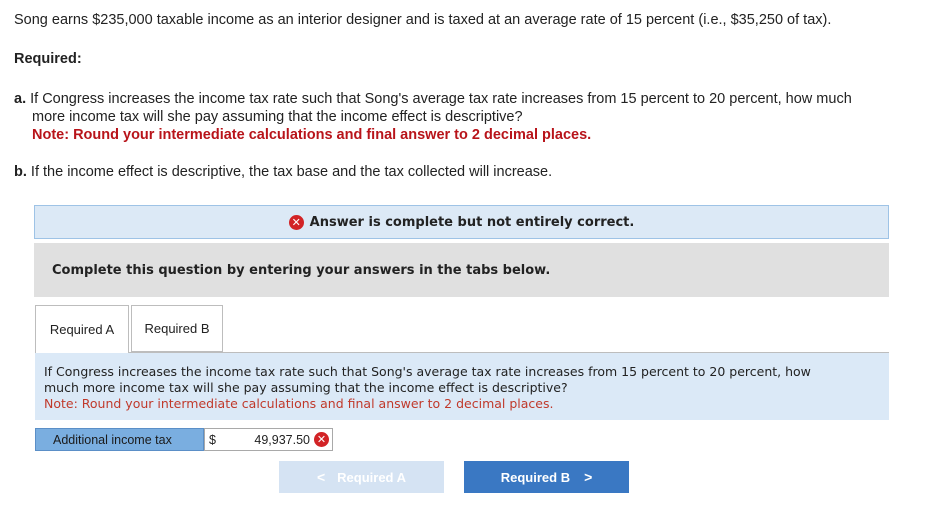 This screenshot has height=526, width=939. Describe the element at coordinates (535, 477) in the screenshot. I see `next-button-label: Required B` at that location.